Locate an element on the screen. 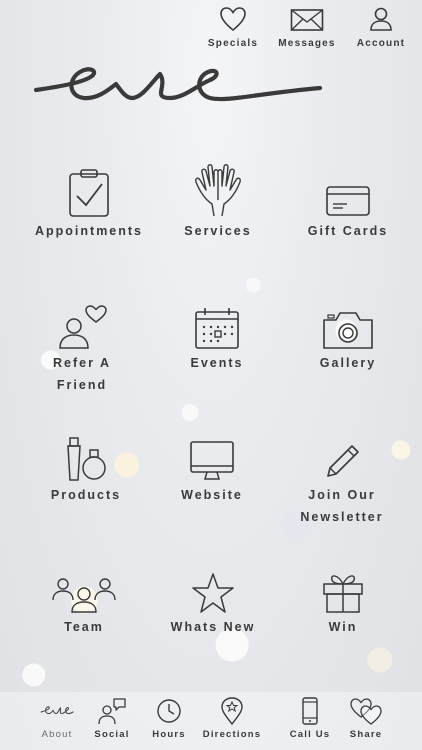 Image resolution: width=422 pixels, height=750 pixels. services-button: Services is located at coordinates (218, 202).